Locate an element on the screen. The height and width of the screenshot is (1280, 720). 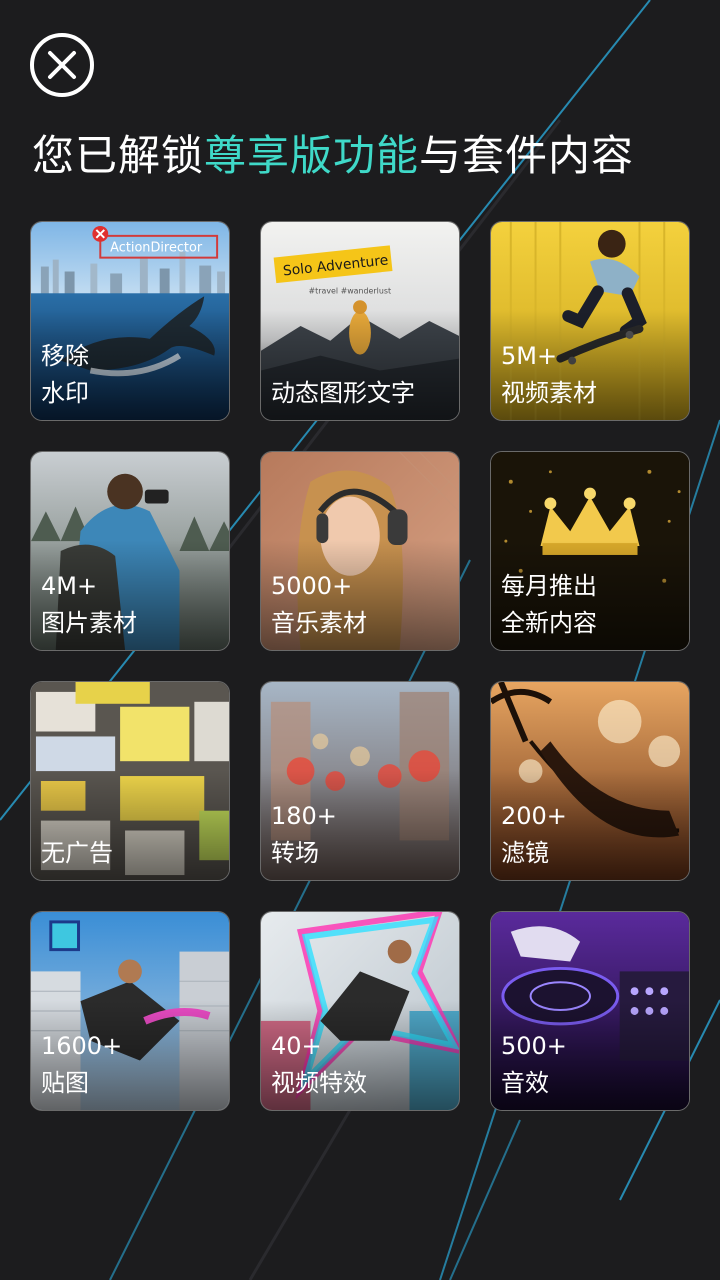
feature-value: 180+ is located at coordinates (304, 816).